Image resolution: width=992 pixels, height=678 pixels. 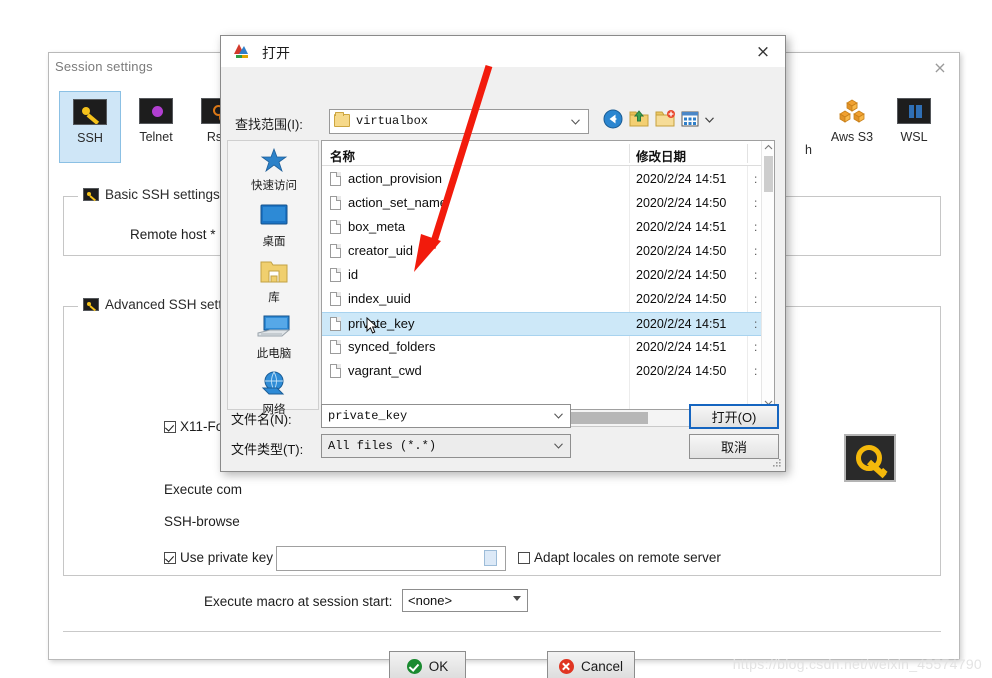 What do you see at coordinates (353, 274) in the screenshot?
I see `file-name: id` at bounding box center [353, 274].